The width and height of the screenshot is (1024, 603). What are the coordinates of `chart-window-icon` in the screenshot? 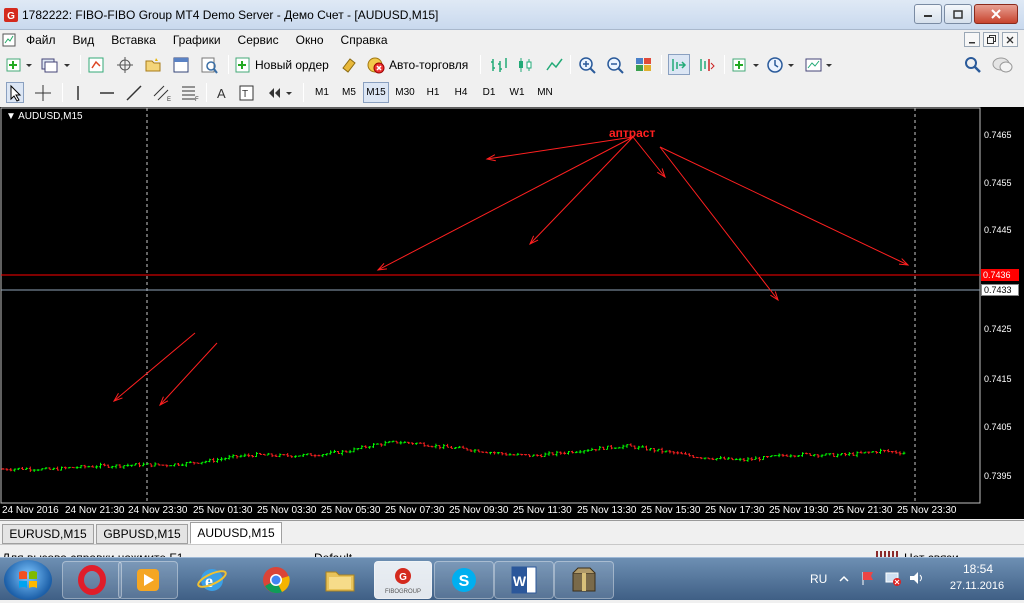 It's located at (9, 40).